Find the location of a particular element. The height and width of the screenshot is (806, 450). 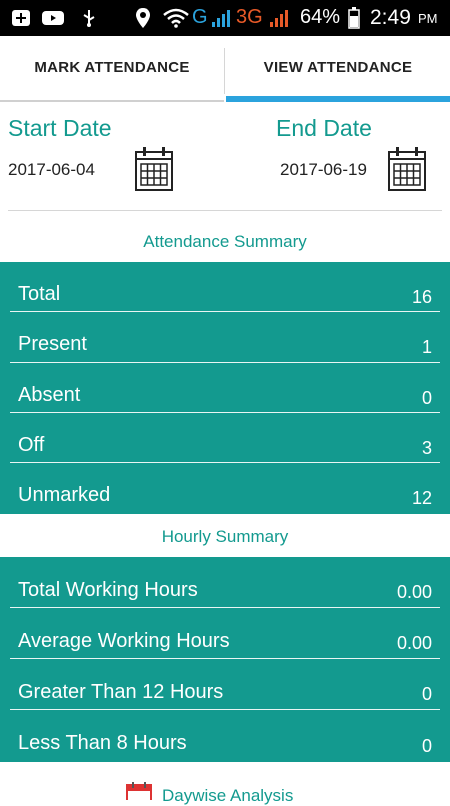

clock-time: 2:49 is located at coordinates (390, 17).